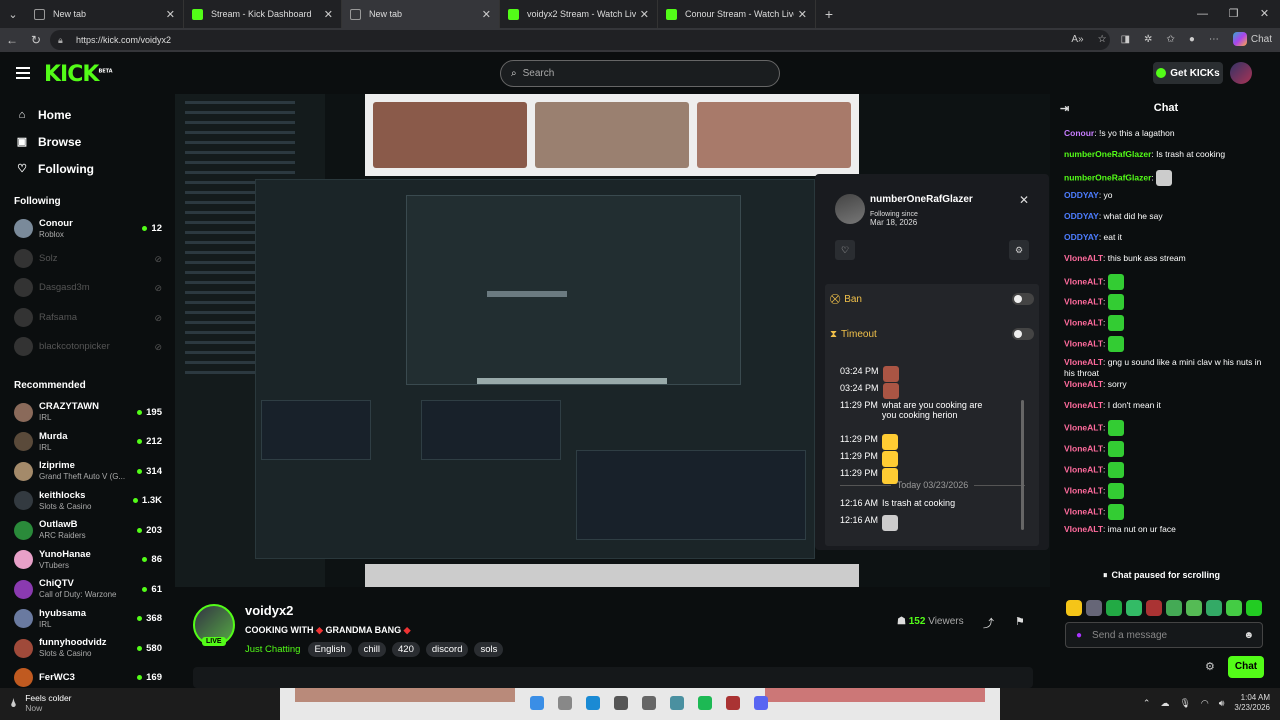 The image size is (1280, 720). What do you see at coordinates (761, 703) in the screenshot?
I see `discord-icon` at bounding box center [761, 703].